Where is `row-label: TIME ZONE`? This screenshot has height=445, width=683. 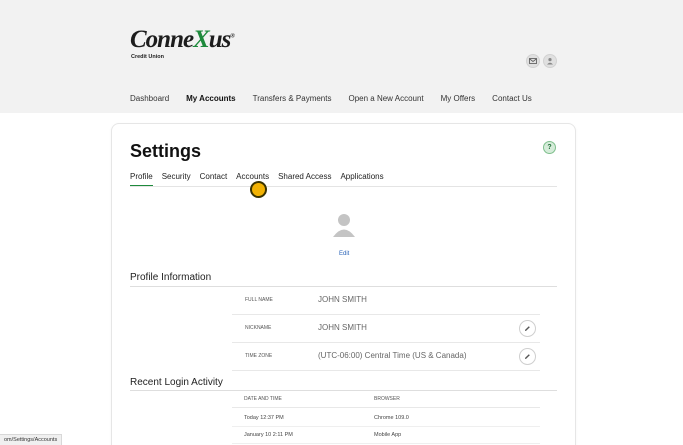
row-label: TIME ZONE is located at coordinates (259, 356).